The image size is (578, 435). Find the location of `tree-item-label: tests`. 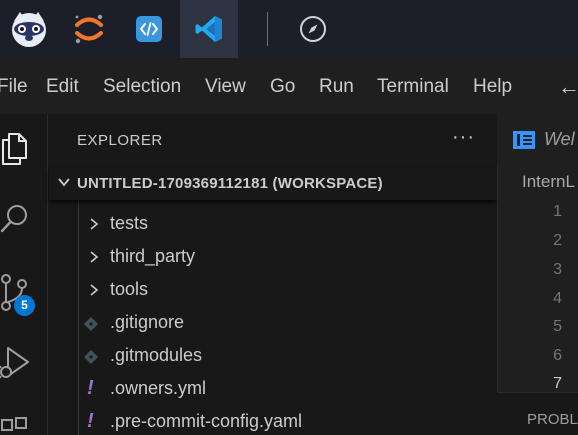

tree-item-label: tests is located at coordinates (129, 223).